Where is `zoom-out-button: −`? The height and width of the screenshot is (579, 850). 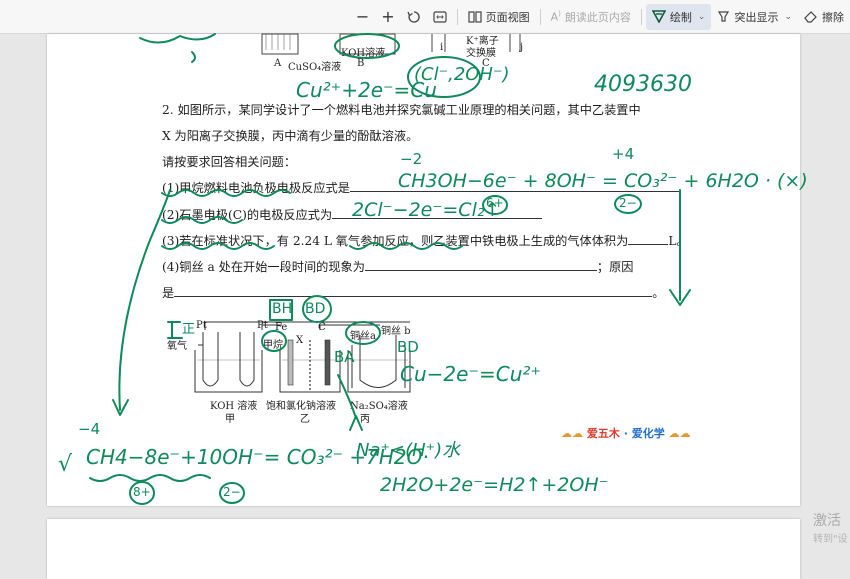
zoom-out-button: − is located at coordinates (362, 17).